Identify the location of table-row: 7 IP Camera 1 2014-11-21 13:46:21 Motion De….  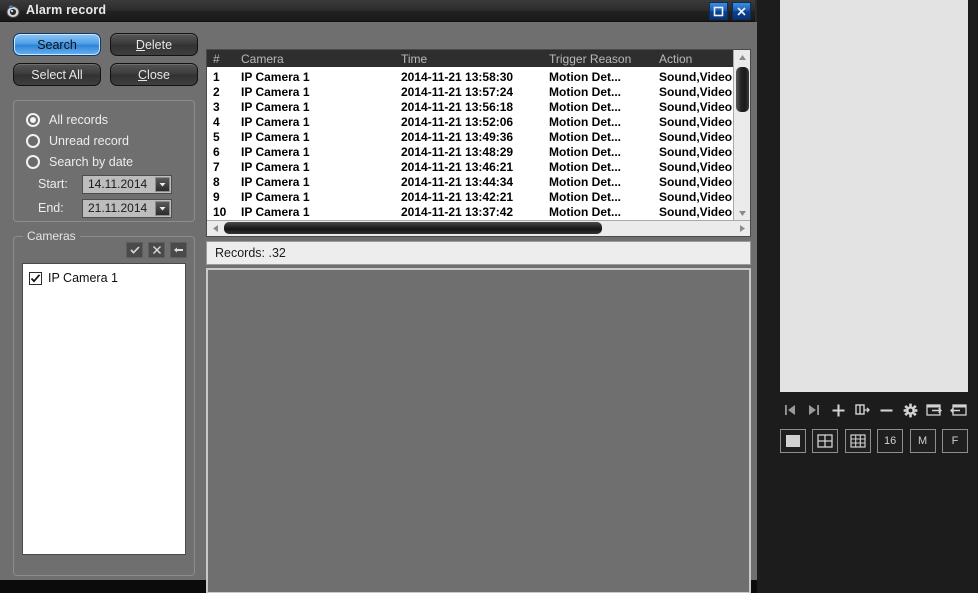
(478, 166).